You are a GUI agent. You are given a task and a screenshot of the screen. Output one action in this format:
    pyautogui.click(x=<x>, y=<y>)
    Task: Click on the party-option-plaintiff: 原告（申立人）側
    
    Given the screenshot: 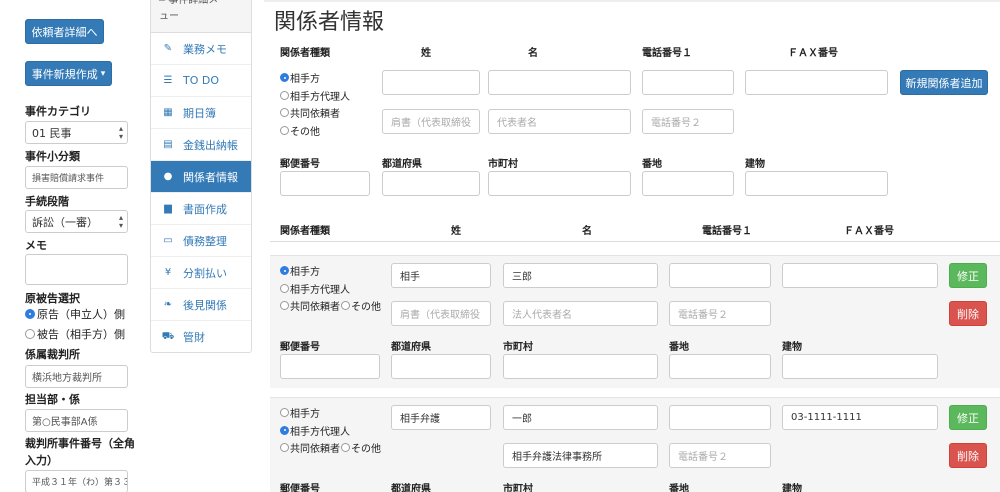 What is the action you would take?
    pyautogui.click(x=75, y=314)
    